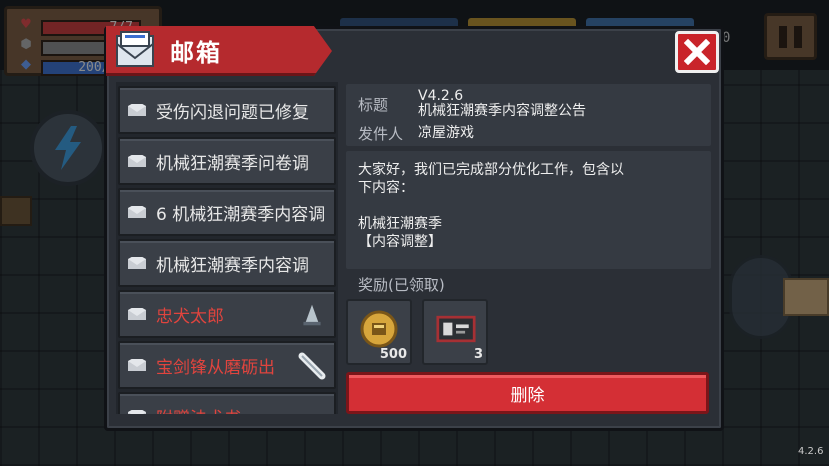  What do you see at coordinates (312, 366) in the screenshot?
I see `sword-icon` at bounding box center [312, 366].